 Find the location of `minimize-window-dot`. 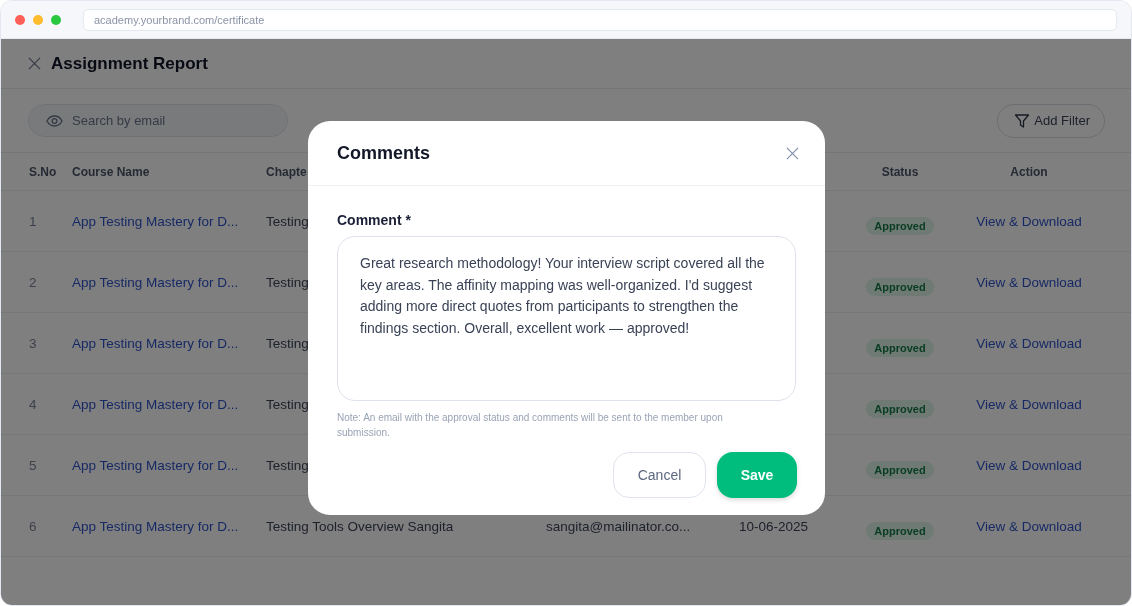

minimize-window-dot is located at coordinates (38, 19).